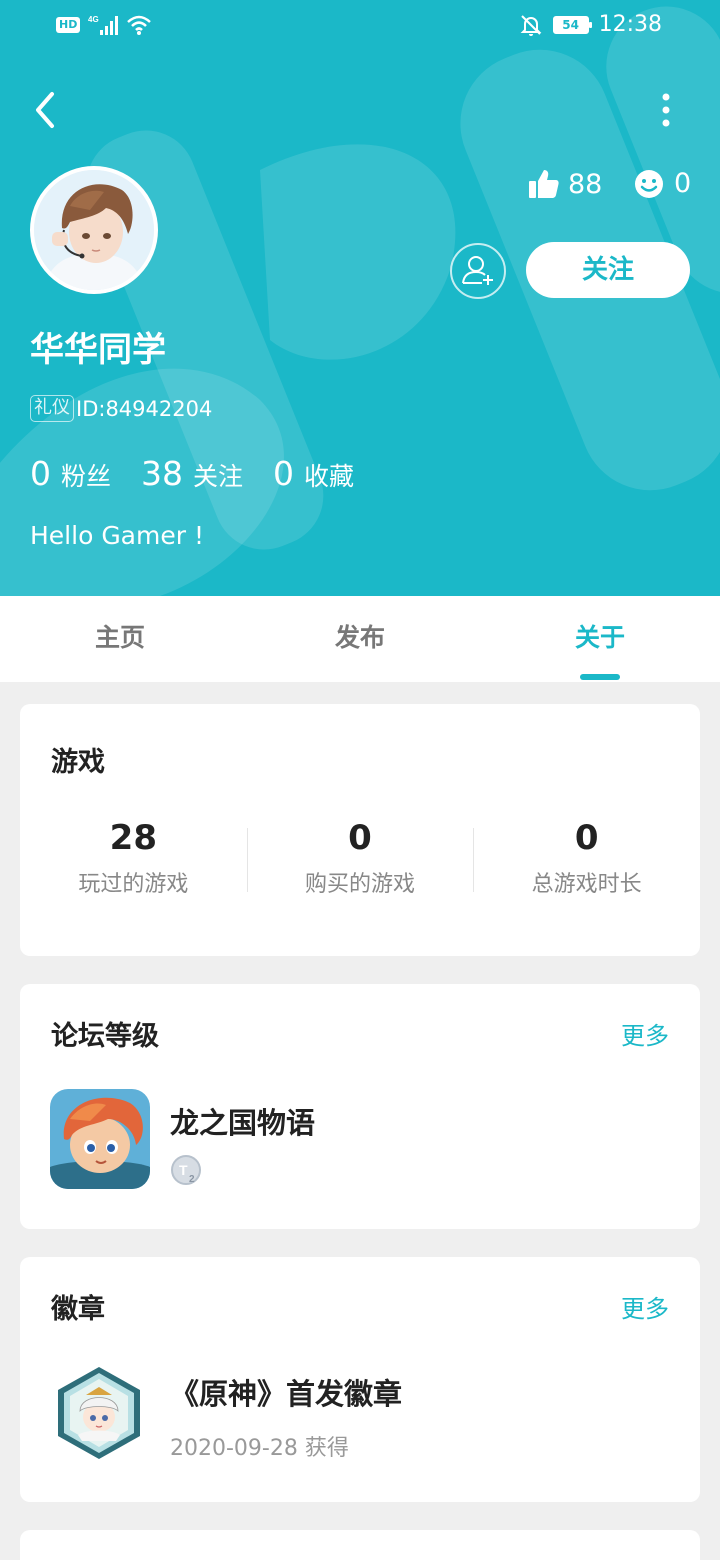 This screenshot has width=720, height=1560. Describe the element at coordinates (572, 24) in the screenshot. I see `battery-indicator: 54` at that location.